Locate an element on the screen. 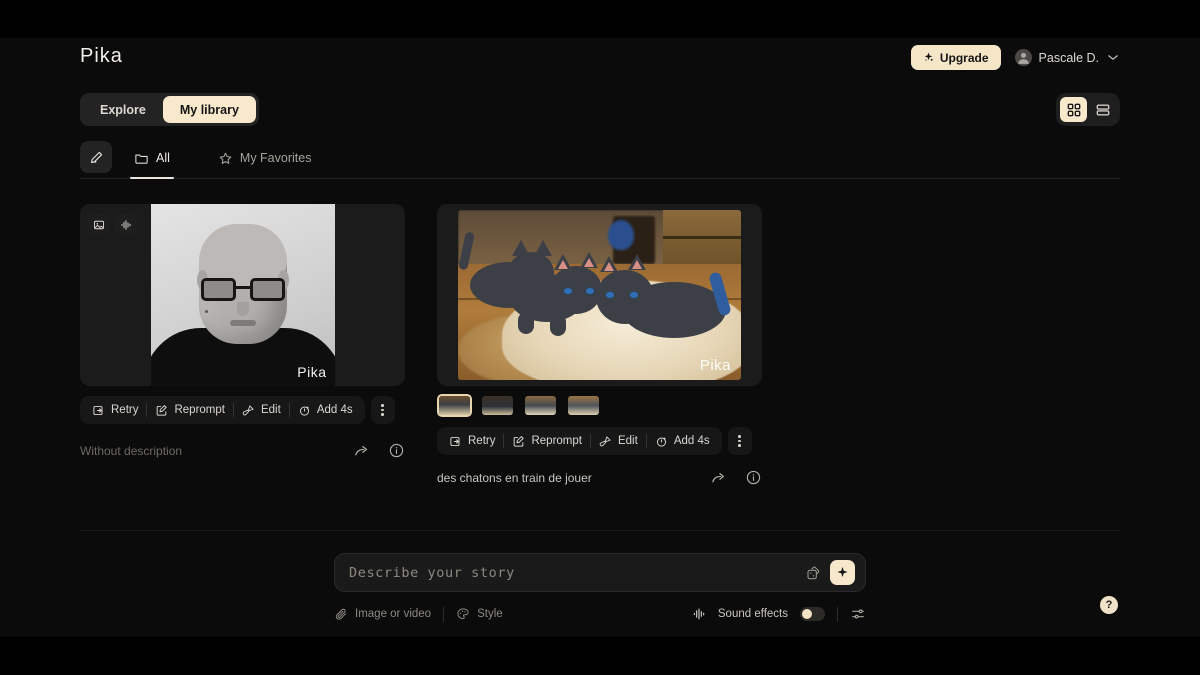  app-header: Pika Upgrade Pascale D. is located at coordinates (600, 59).